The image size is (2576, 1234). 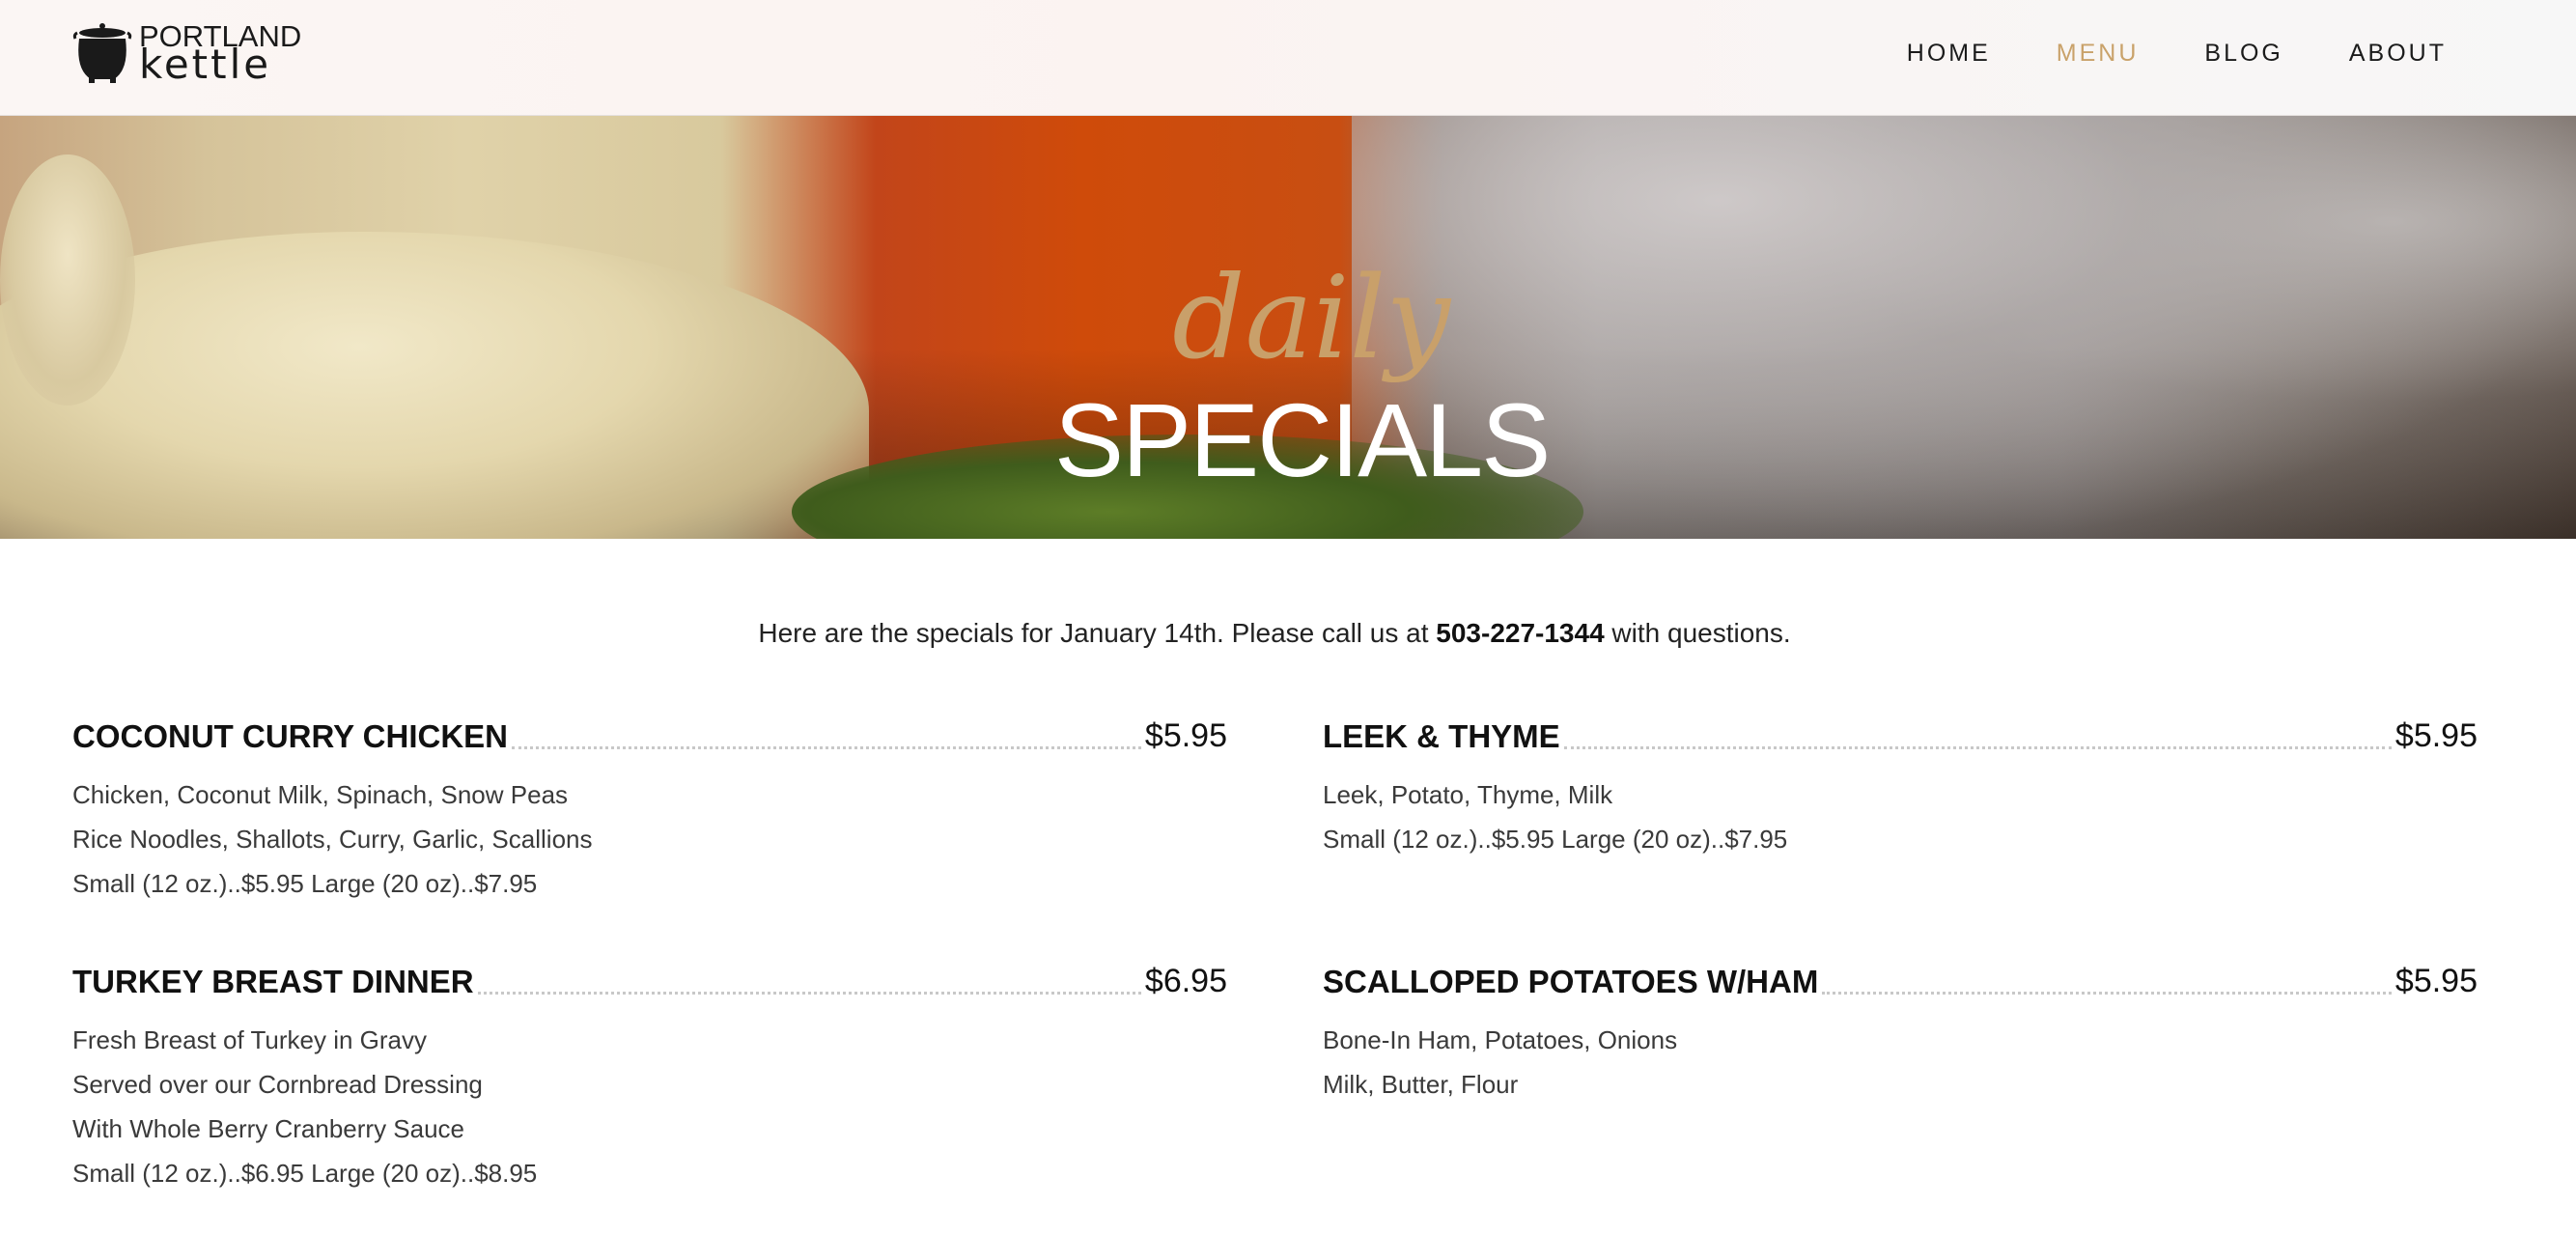 I want to click on menu-item-line: With Whole Berry Cranberry Sauce, so click(x=268, y=1128).